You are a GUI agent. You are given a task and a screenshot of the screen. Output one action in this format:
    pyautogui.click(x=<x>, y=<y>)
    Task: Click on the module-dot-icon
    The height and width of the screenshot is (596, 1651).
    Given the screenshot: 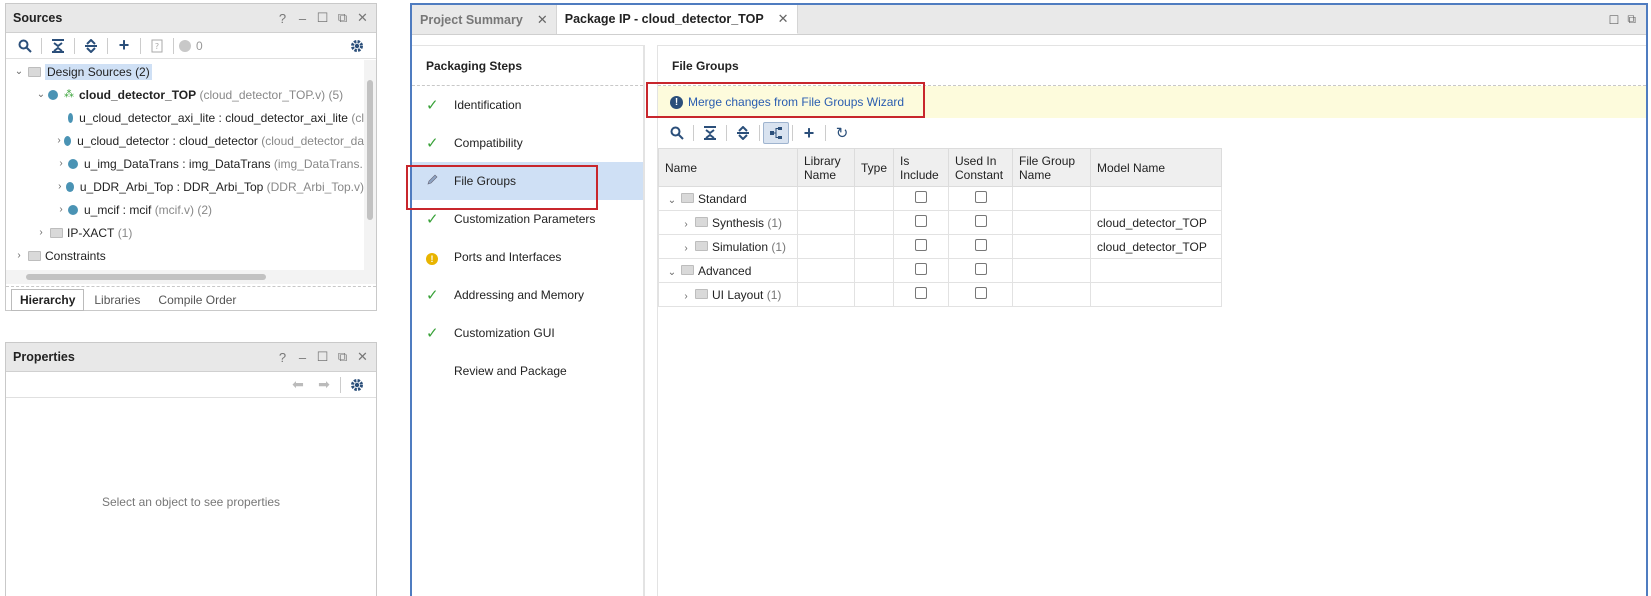 What is the action you would take?
    pyautogui.click(x=67, y=140)
    